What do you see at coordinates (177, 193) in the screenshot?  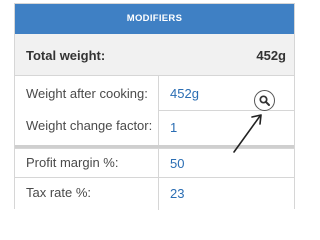 I see `tax-rate-field: 23` at bounding box center [177, 193].